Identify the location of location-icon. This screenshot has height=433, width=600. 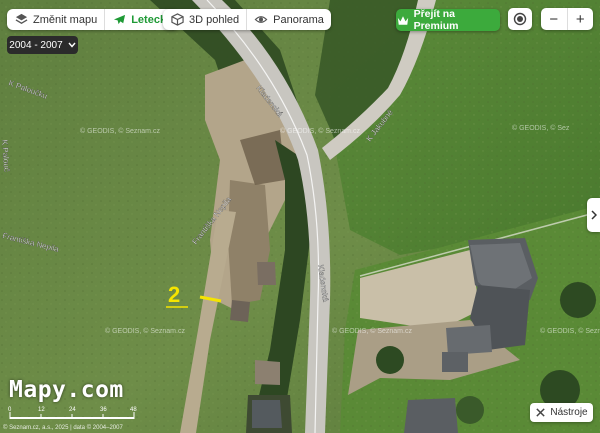
(520, 19).